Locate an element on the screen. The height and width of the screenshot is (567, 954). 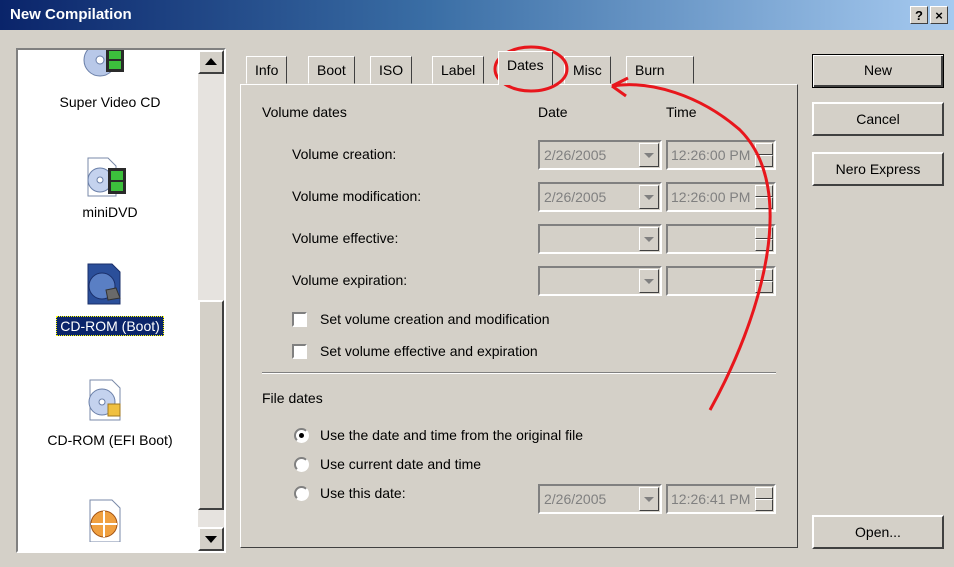
cancel-button: Cancel is located at coordinates (878, 119).